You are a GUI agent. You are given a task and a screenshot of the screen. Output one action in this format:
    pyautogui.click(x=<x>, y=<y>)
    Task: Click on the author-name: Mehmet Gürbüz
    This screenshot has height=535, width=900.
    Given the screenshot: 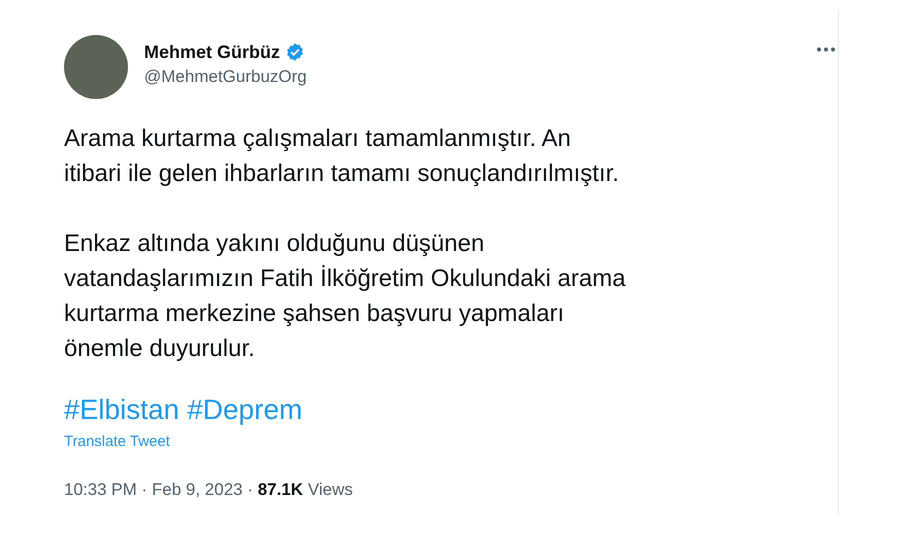 What is the action you would take?
    pyautogui.click(x=212, y=52)
    